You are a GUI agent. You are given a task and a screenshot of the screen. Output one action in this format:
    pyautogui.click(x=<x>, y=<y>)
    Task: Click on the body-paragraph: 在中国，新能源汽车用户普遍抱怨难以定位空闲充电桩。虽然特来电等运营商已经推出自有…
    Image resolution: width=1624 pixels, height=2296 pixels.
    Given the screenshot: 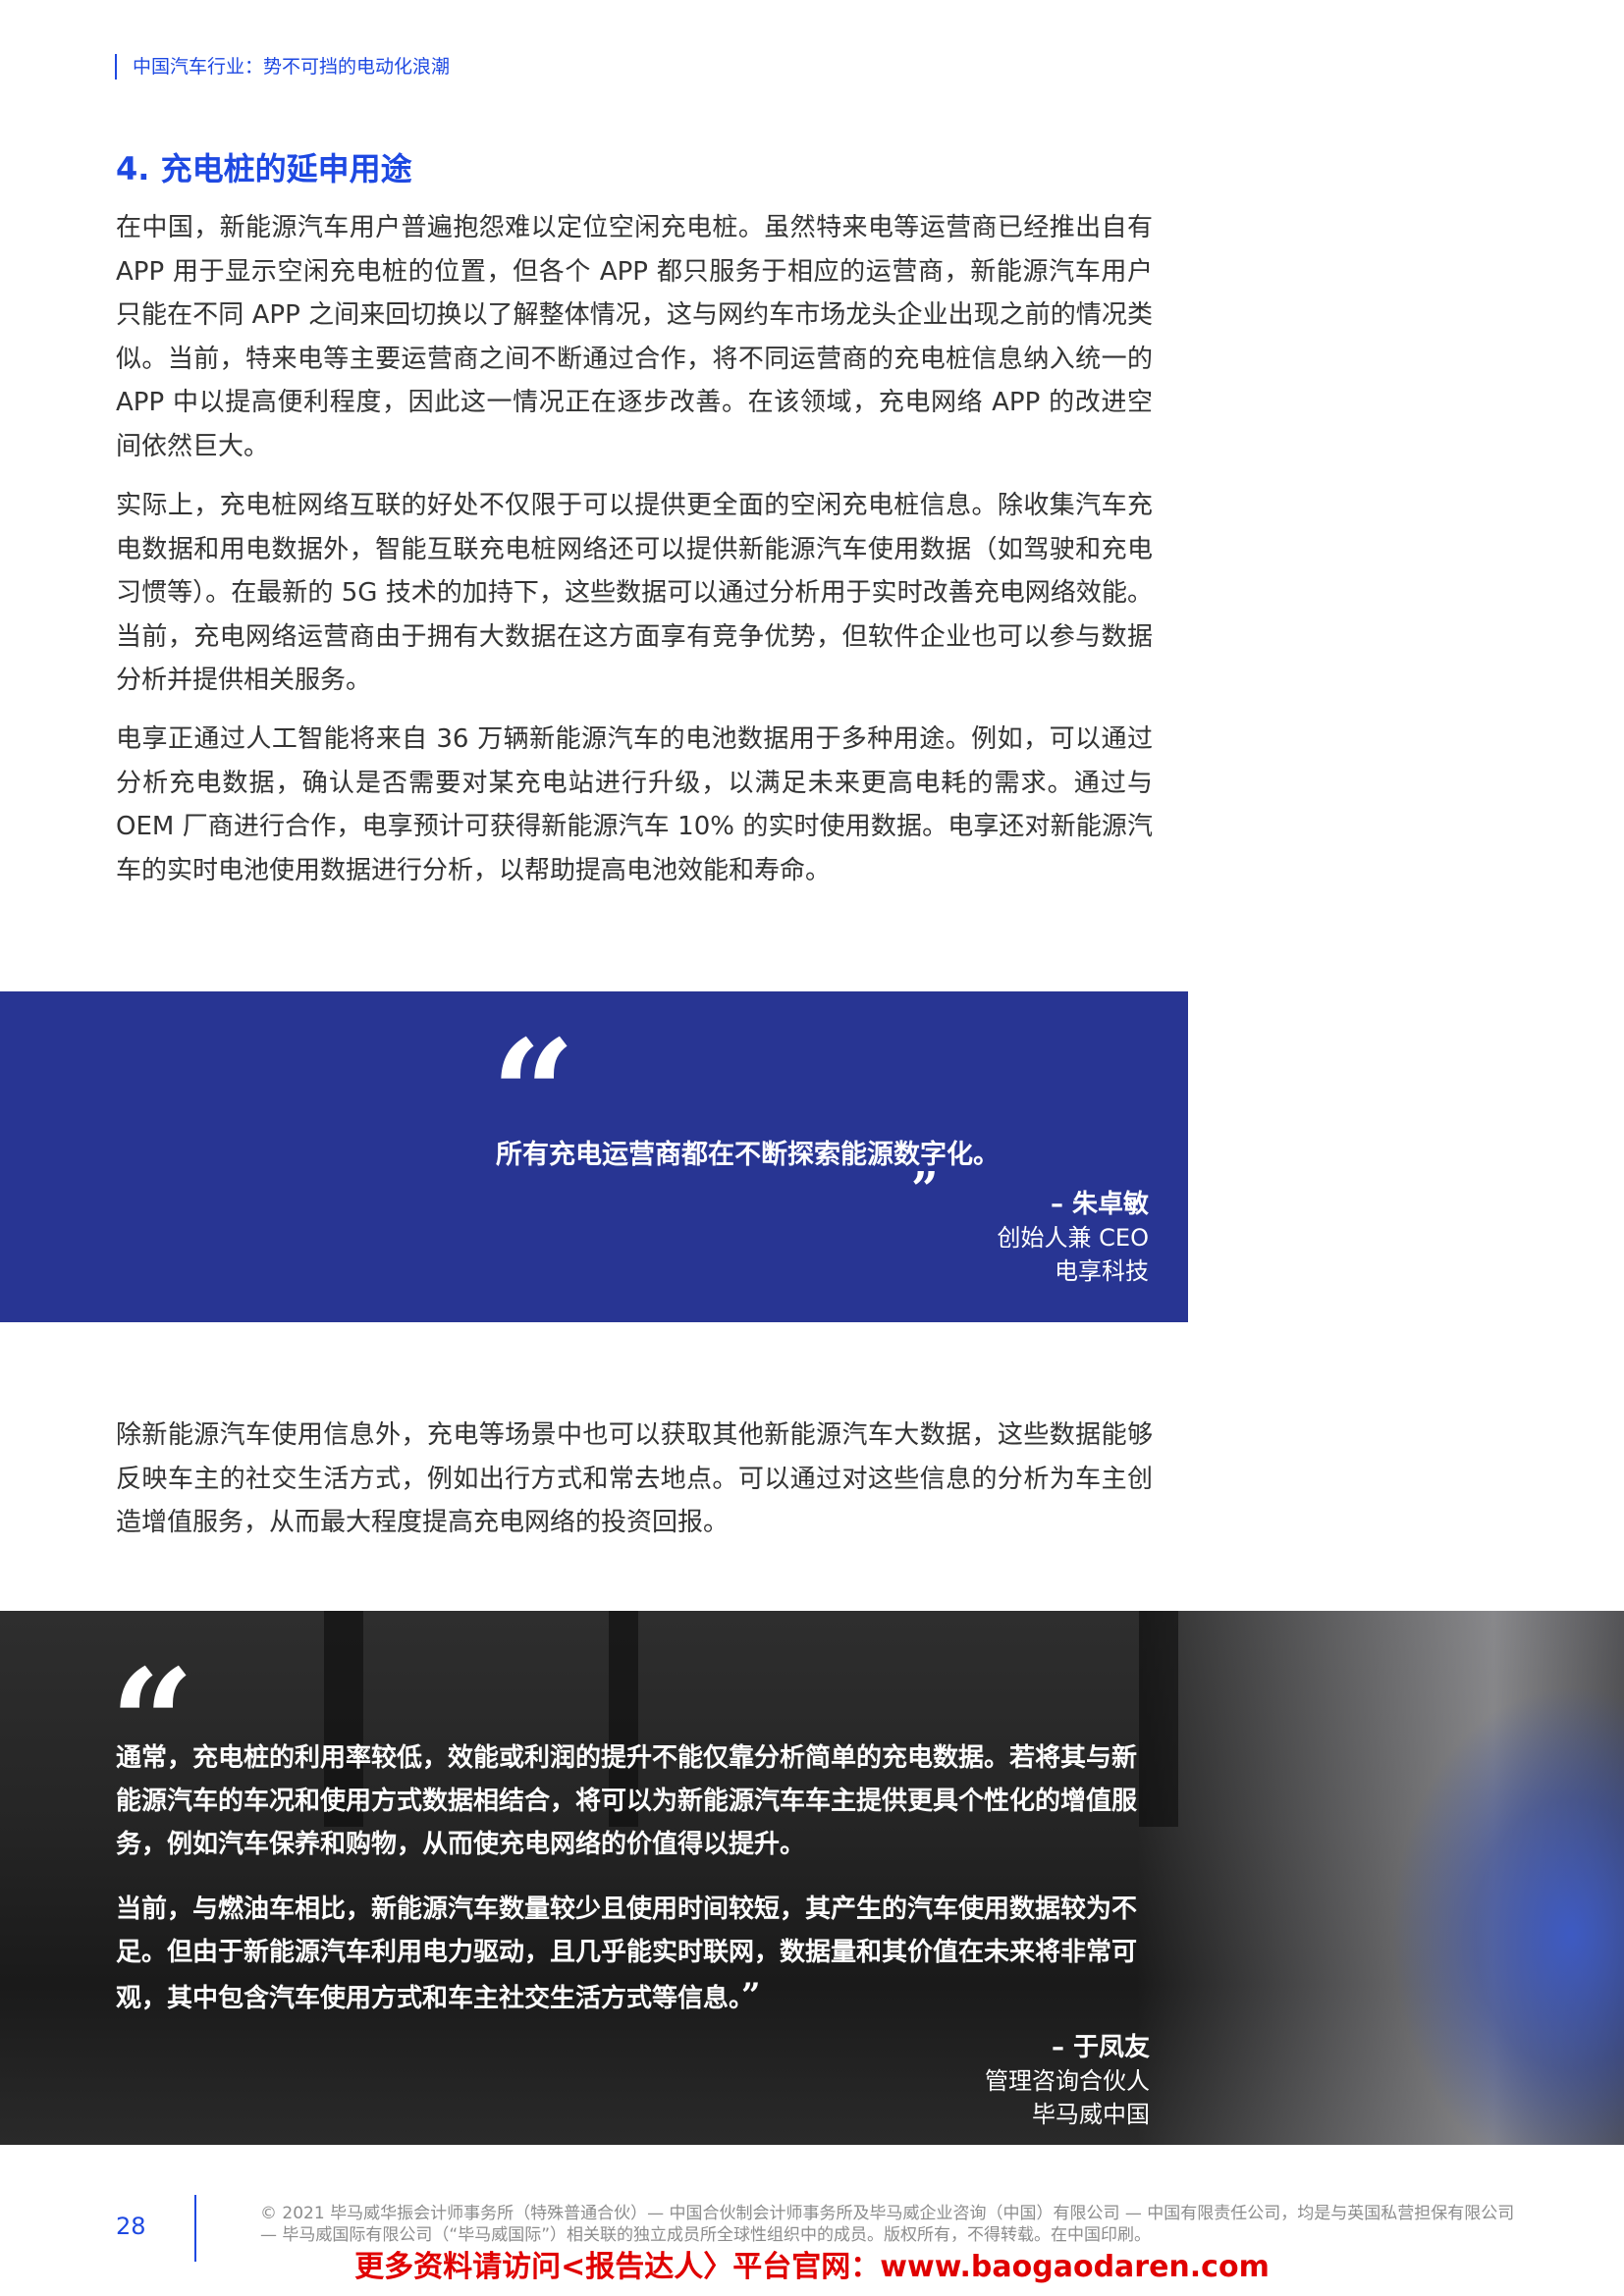 What is the action you would take?
    pyautogui.click(x=634, y=337)
    